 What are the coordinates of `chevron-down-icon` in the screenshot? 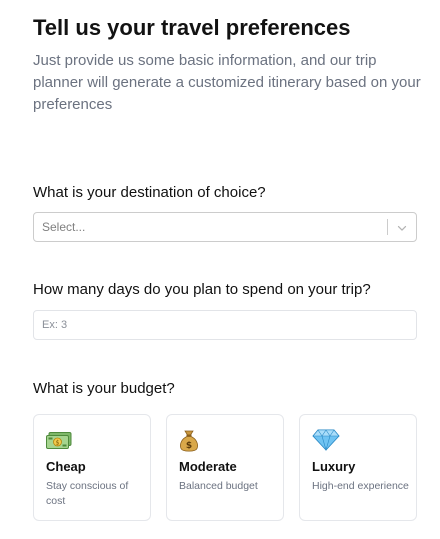 It's located at (402, 228).